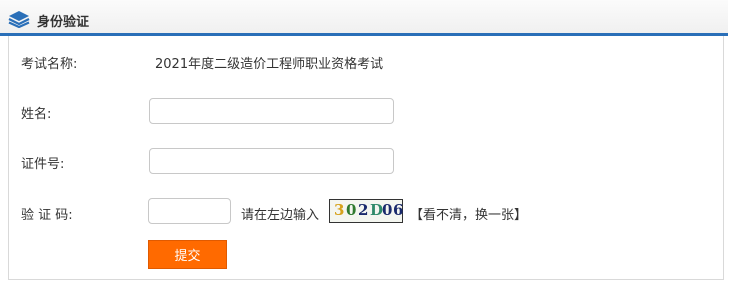  What do you see at coordinates (271, 161) in the screenshot?
I see `id-number-input` at bounding box center [271, 161].